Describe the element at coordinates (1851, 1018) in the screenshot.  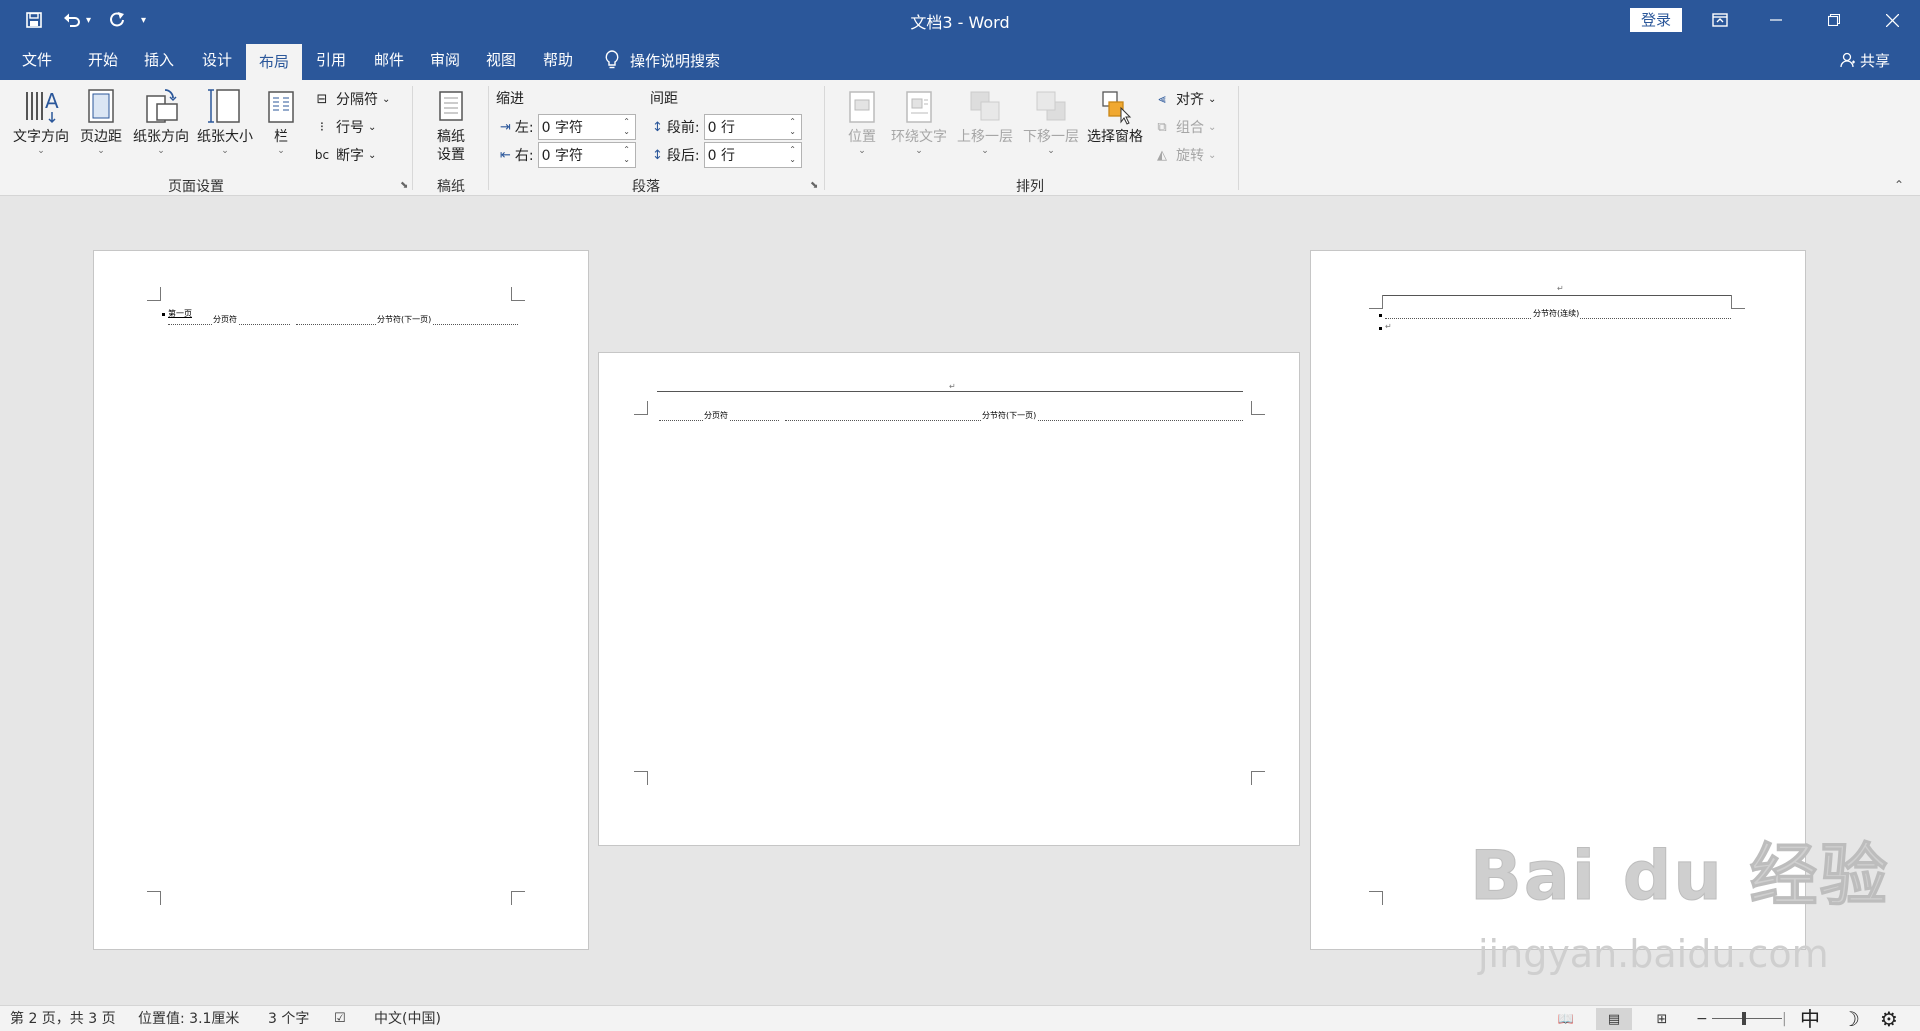
I see `moon-icon: ☽` at that location.